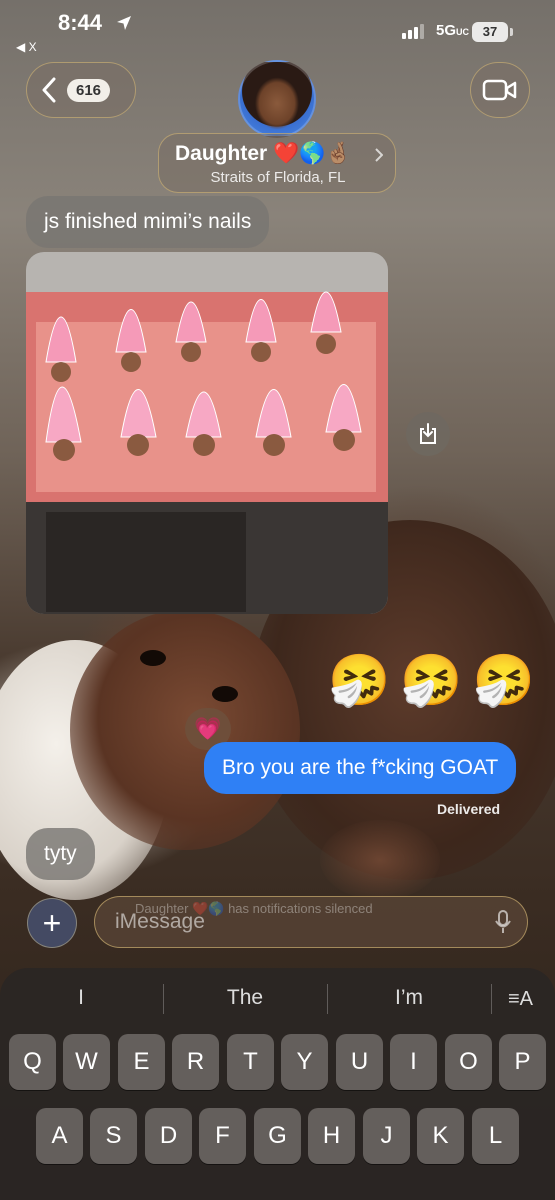  I want to click on suggestion-item: The, so click(245, 998).